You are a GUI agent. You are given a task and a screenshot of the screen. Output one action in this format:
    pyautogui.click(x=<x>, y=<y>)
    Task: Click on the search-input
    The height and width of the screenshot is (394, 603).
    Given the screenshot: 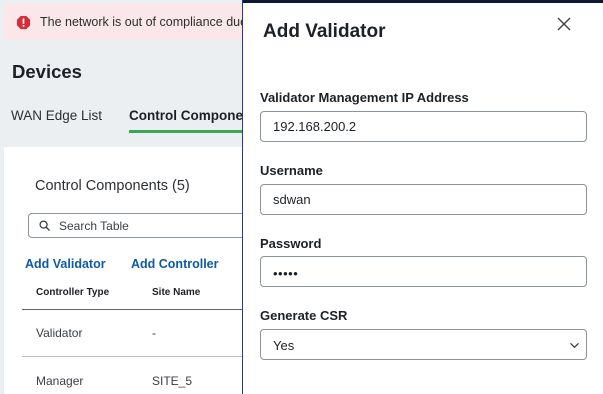 What is the action you would take?
    pyautogui.click(x=149, y=225)
    